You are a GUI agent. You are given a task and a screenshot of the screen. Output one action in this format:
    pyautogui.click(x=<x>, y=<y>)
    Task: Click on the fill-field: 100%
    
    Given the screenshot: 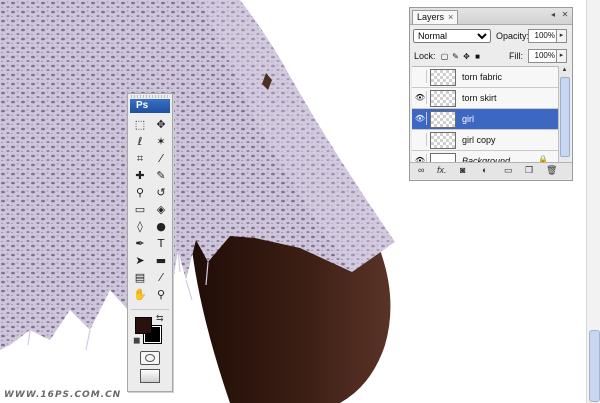 What is the action you would take?
    pyautogui.click(x=542, y=56)
    